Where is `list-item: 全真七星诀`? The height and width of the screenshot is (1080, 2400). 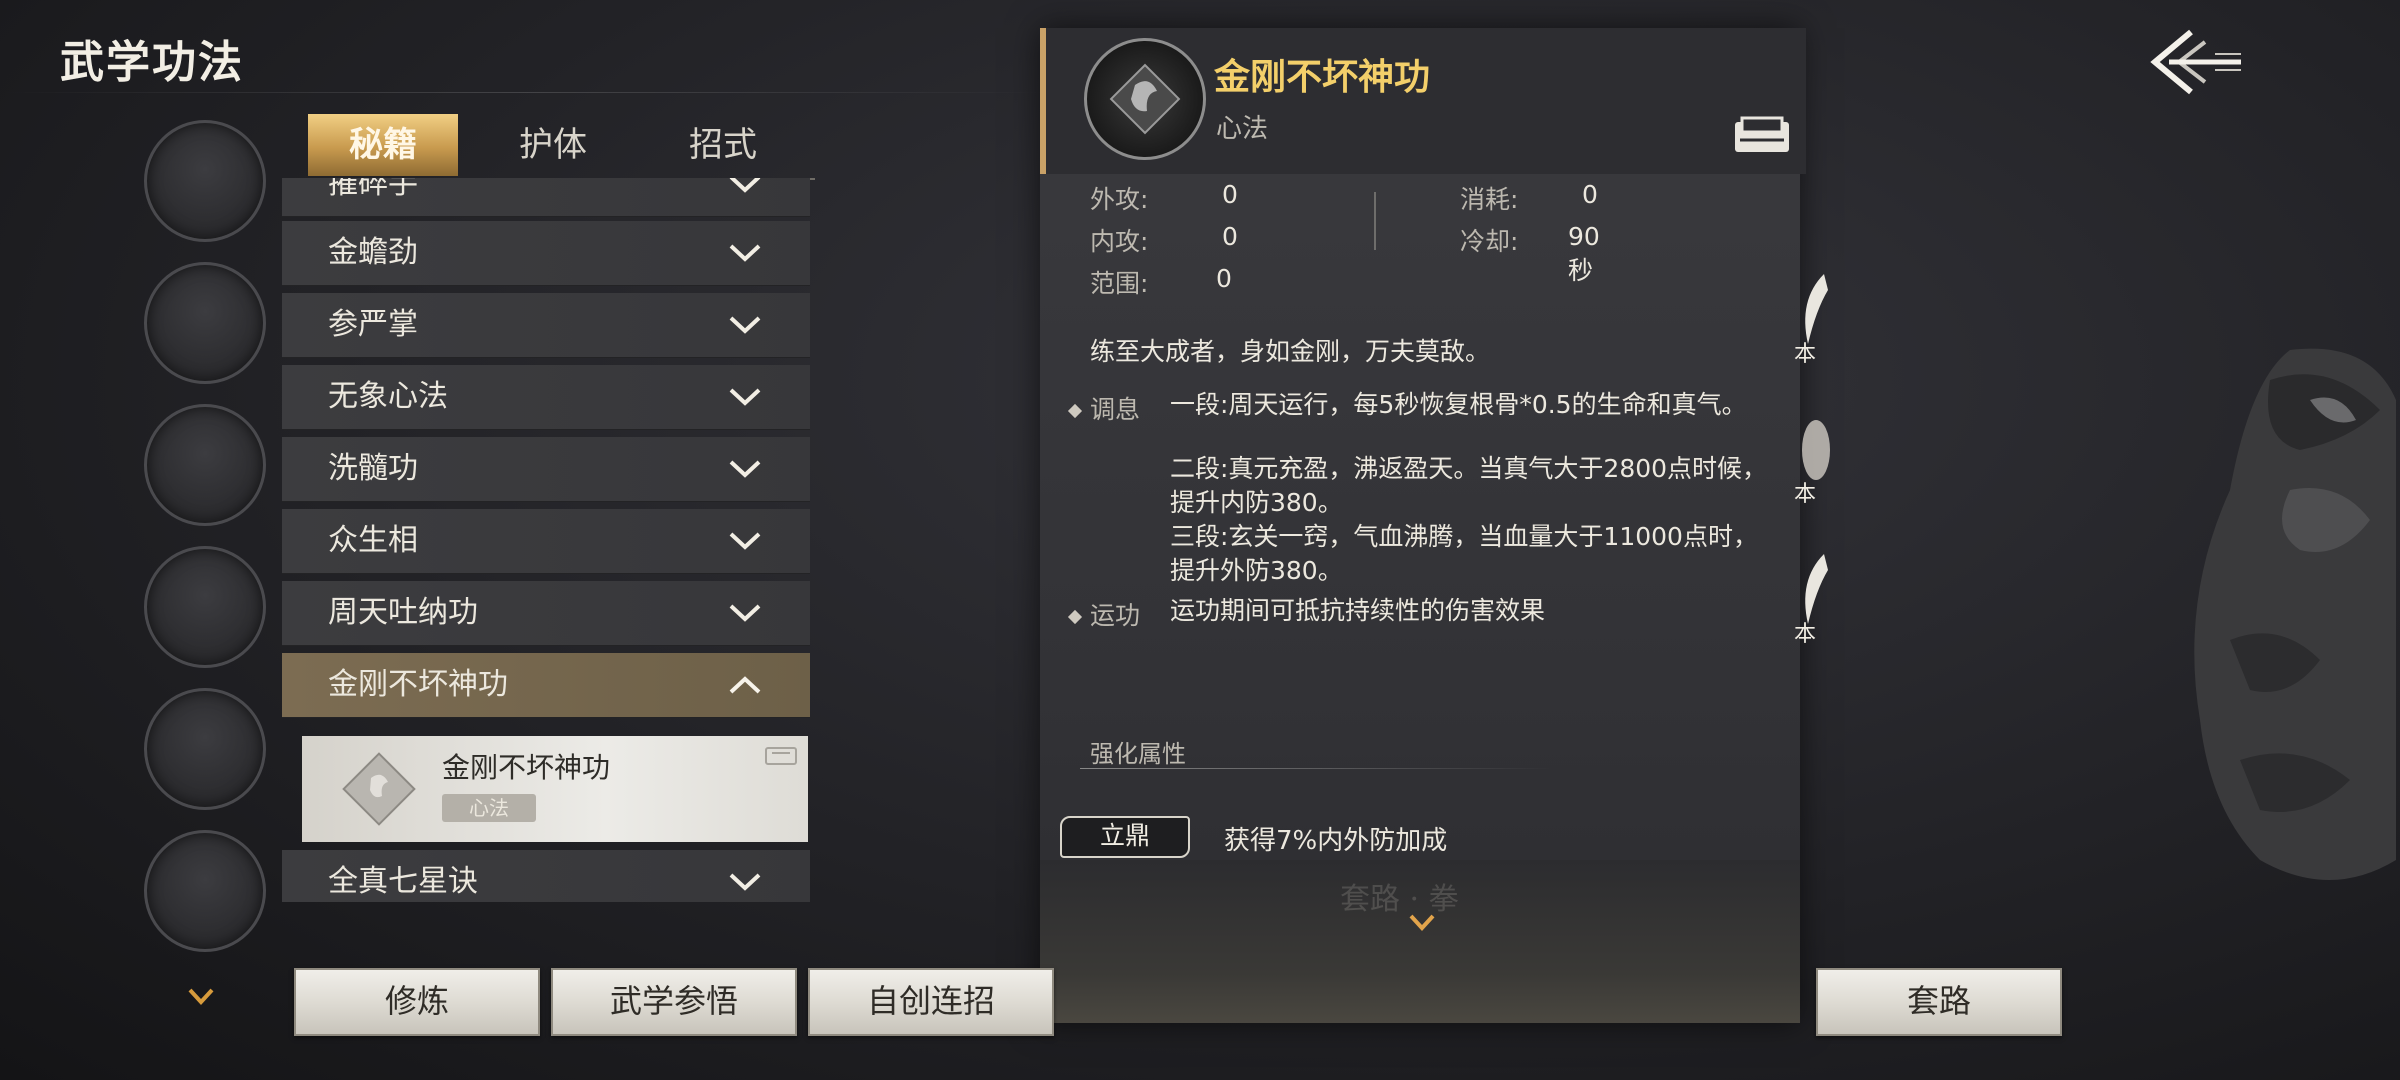 list-item: 全真七星诀 is located at coordinates (546, 876).